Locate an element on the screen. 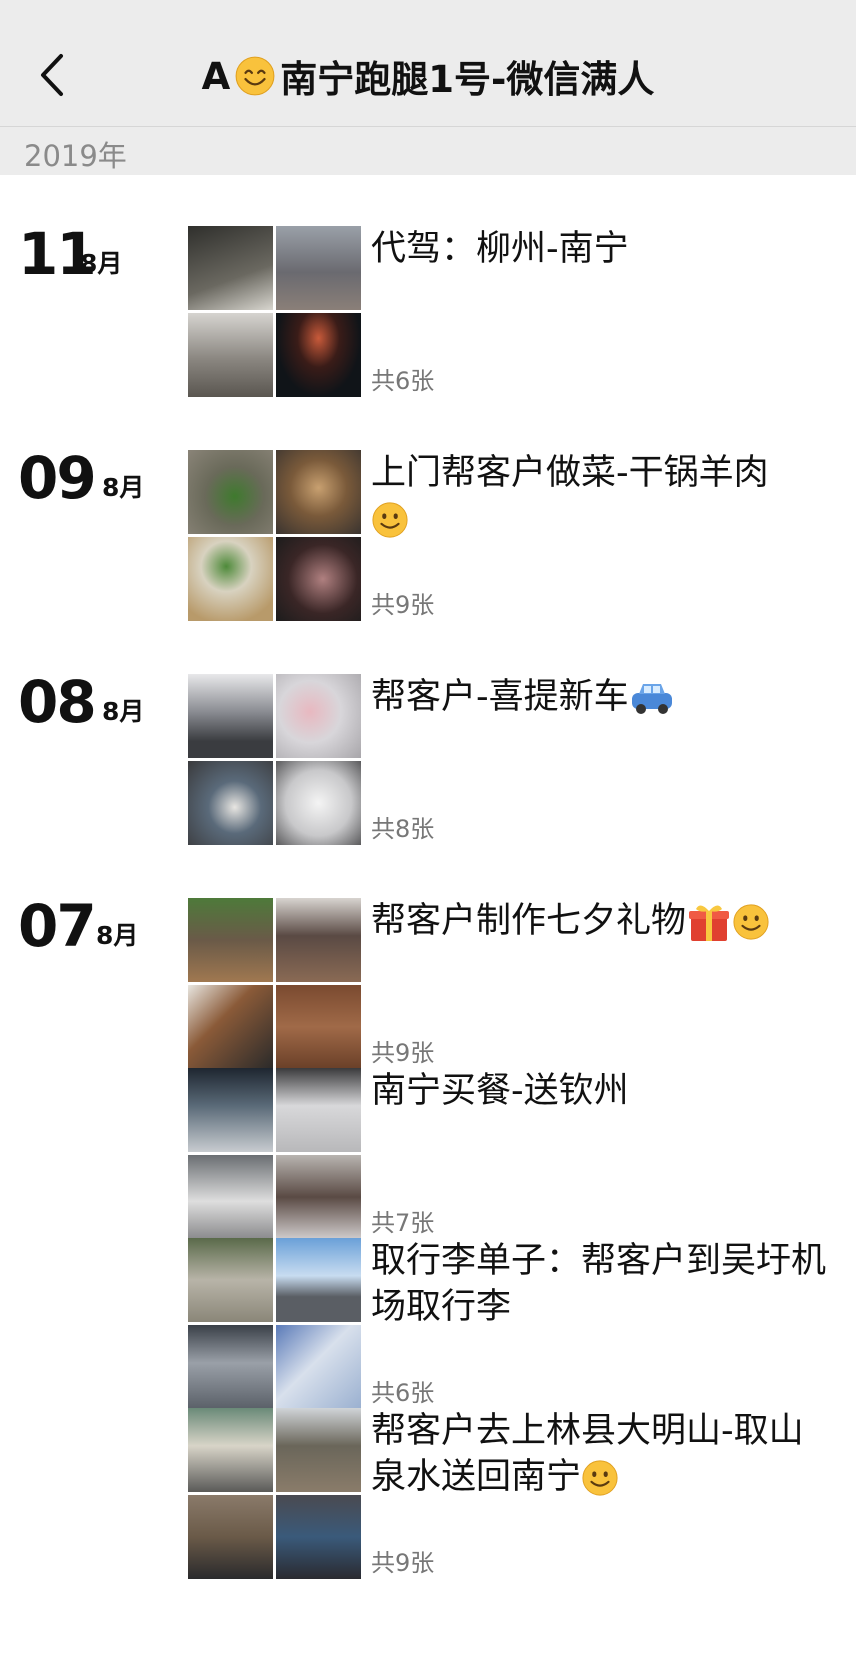 The image size is (856, 1664). moment-post: 帮客户-喜提新车 共8张 is located at coordinates (513, 760).